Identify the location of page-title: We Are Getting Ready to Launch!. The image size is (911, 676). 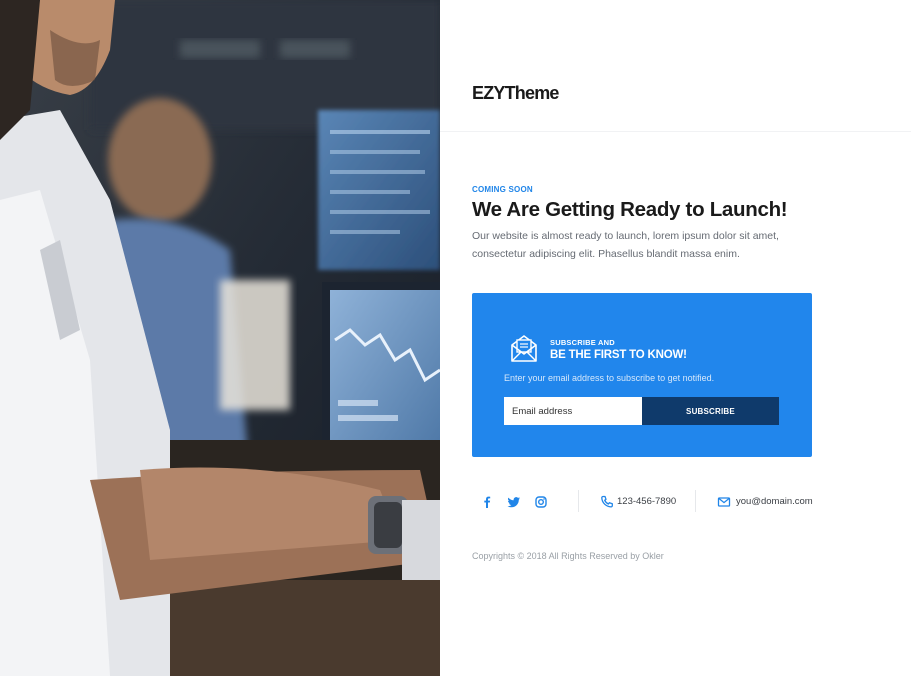
(630, 209).